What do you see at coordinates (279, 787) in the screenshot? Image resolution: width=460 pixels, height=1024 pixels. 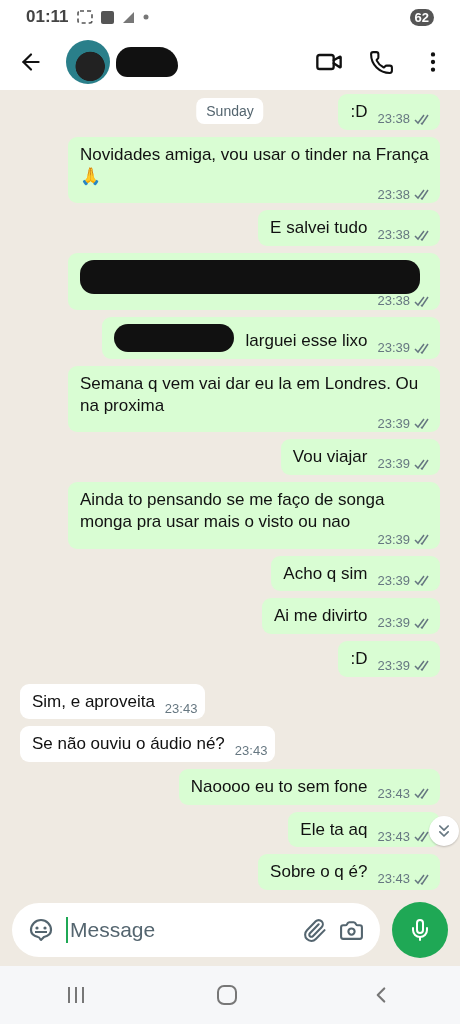 I see `message-text: Naoooo eu to sem fone` at bounding box center [279, 787].